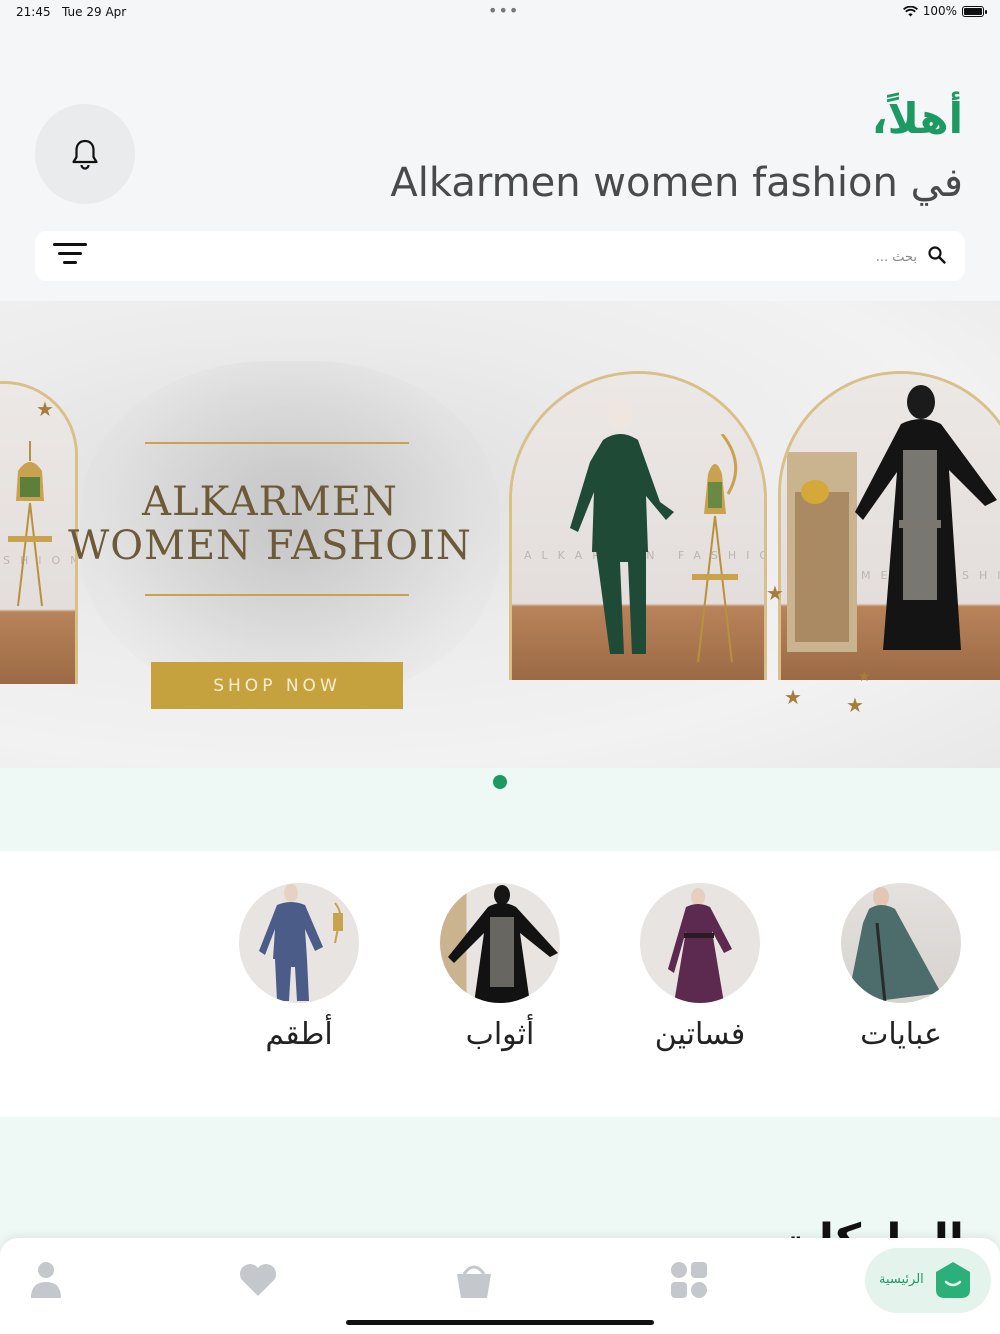 This screenshot has height=1334, width=1000. Describe the element at coordinates (503, 10) in the screenshot. I see `multitasking-dots-icon: •••` at that location.